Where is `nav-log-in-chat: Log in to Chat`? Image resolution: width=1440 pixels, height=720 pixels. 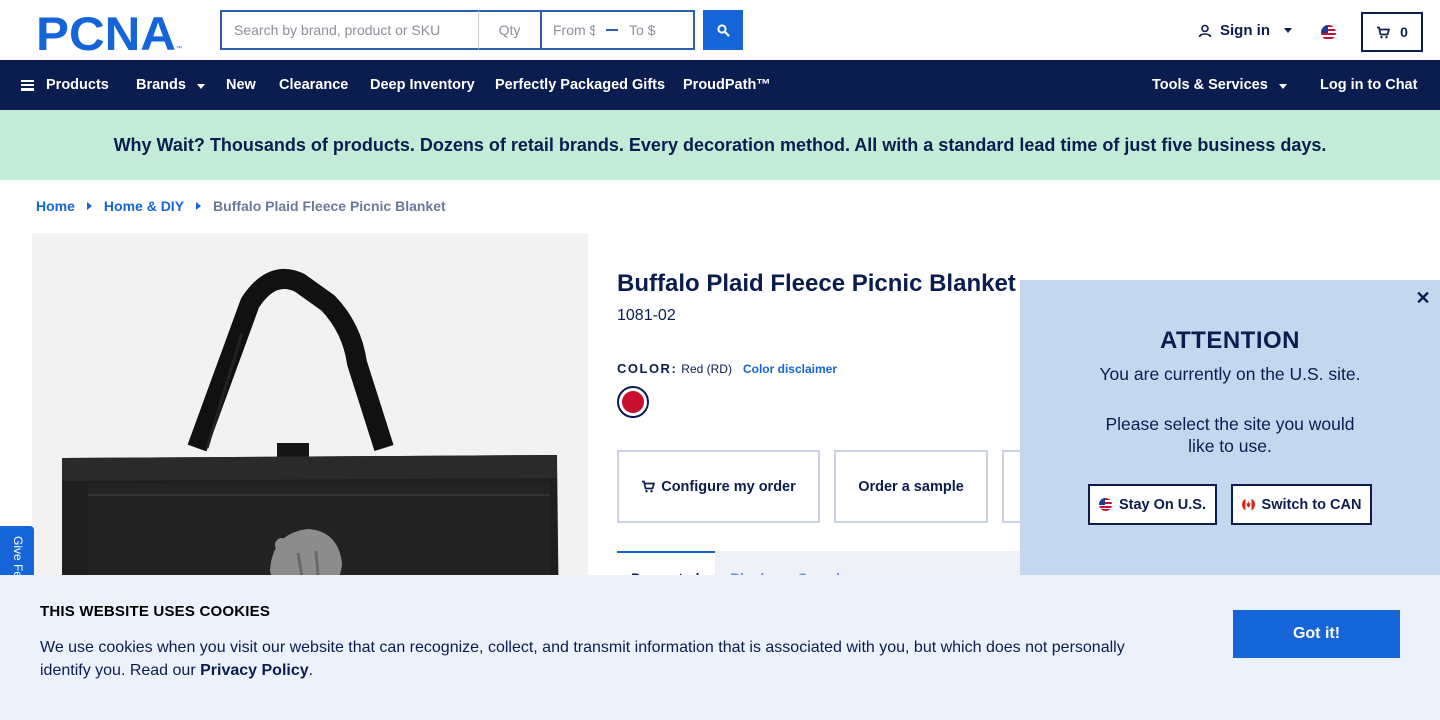 nav-log-in-chat: Log in to Chat is located at coordinates (1368, 85).